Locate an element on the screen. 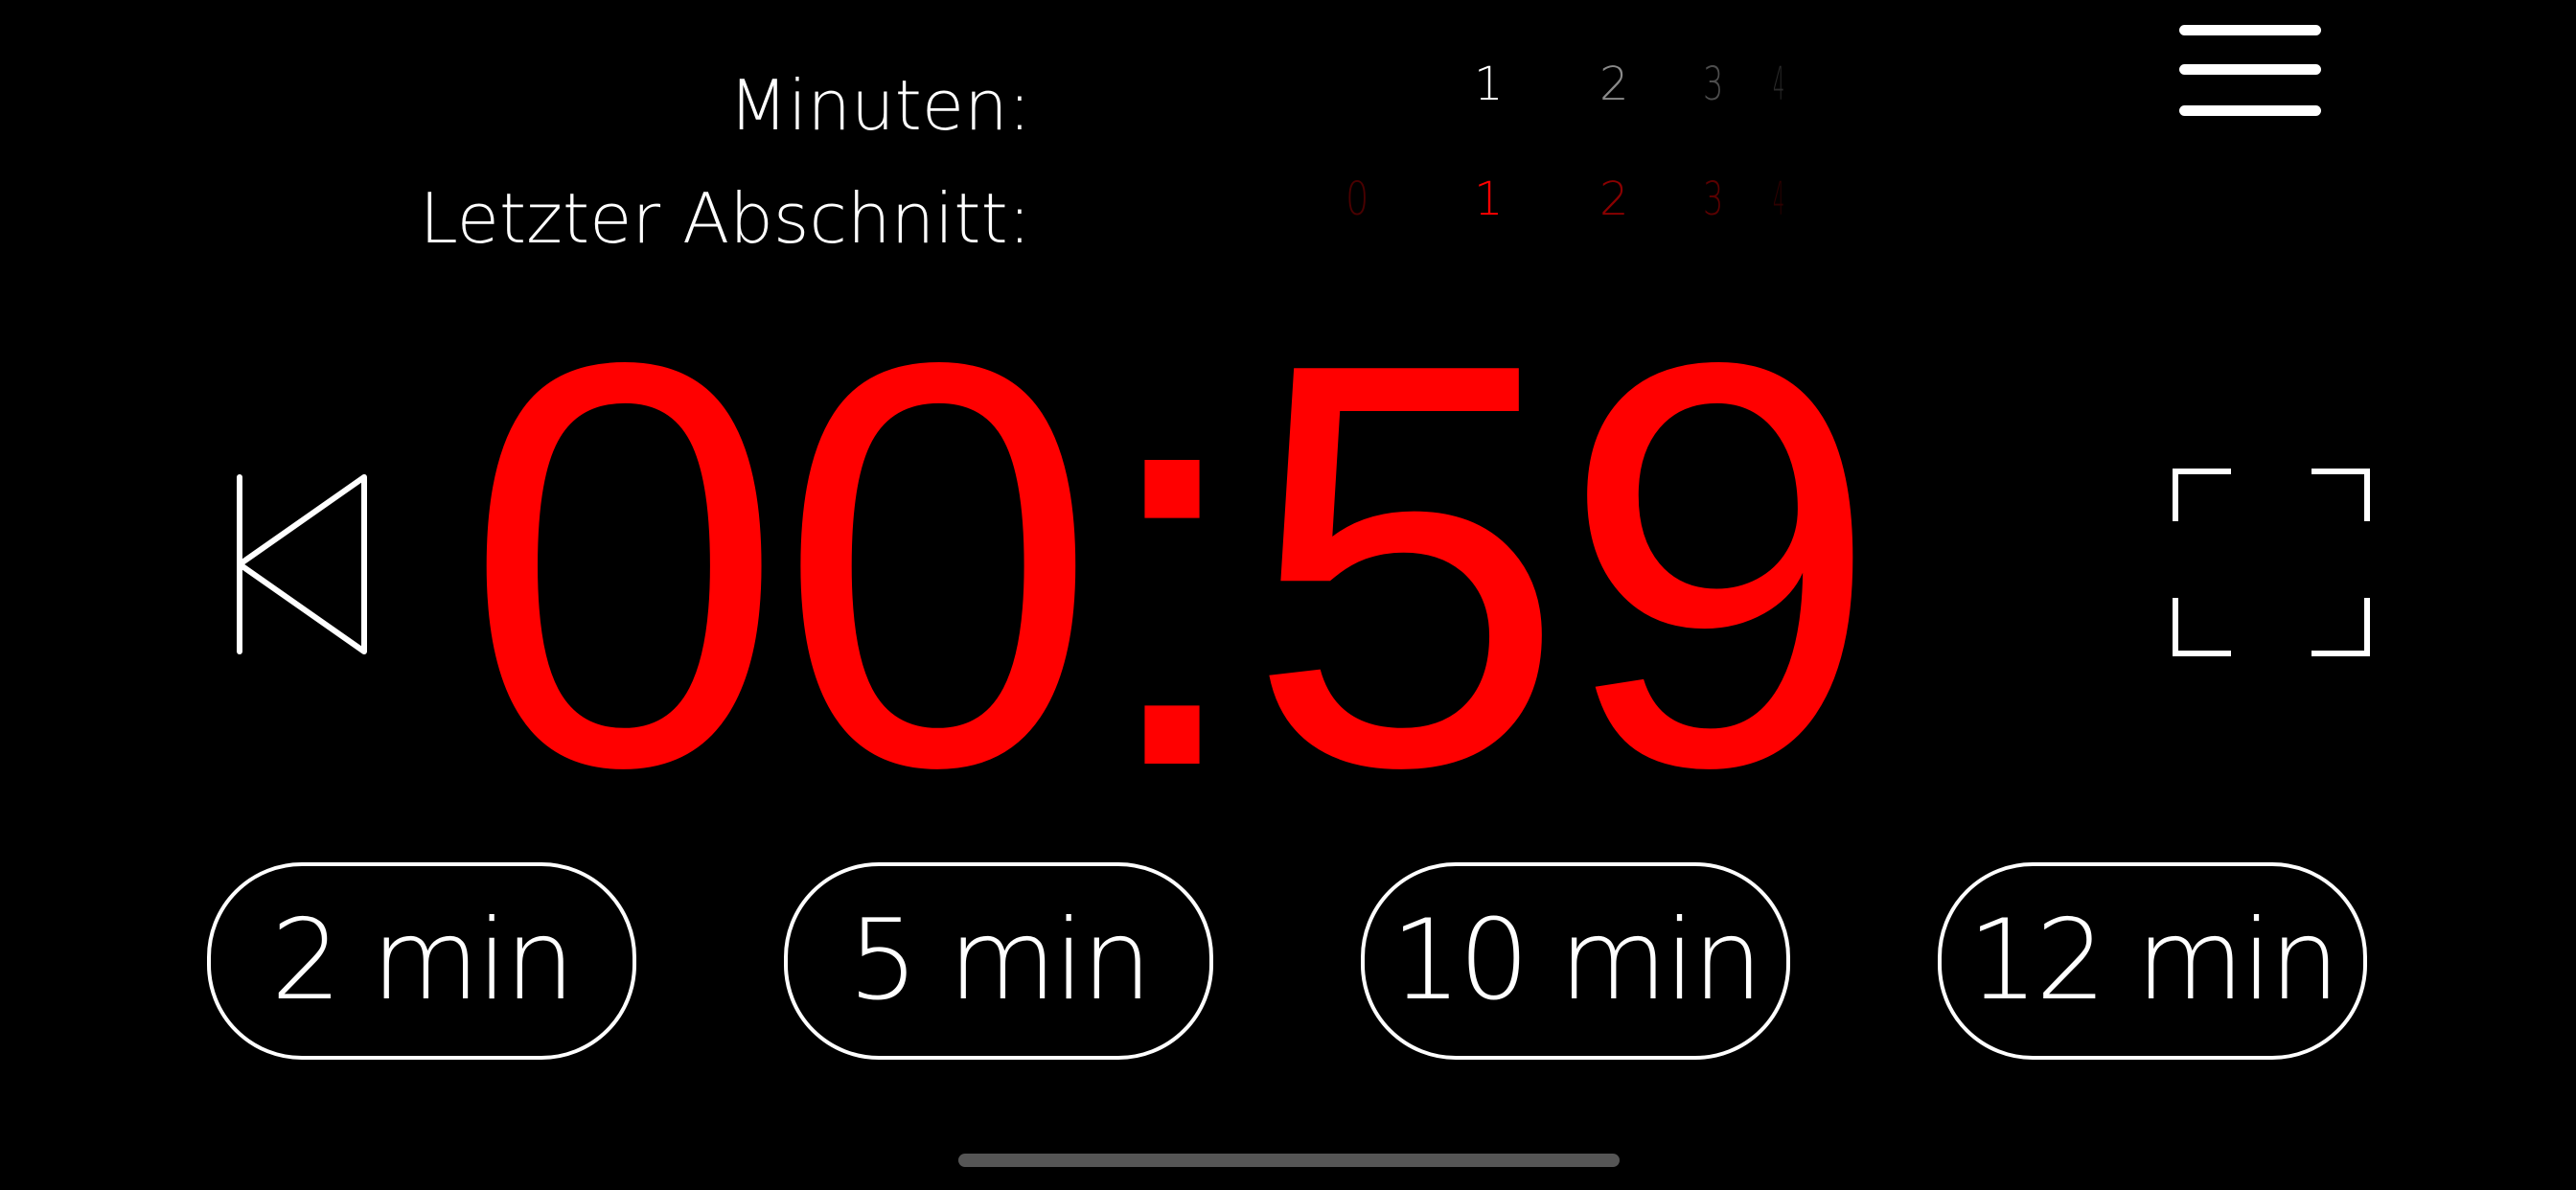 This screenshot has height=1190, width=2576. minutes-picker-option: 1 is located at coordinates (1489, 84).